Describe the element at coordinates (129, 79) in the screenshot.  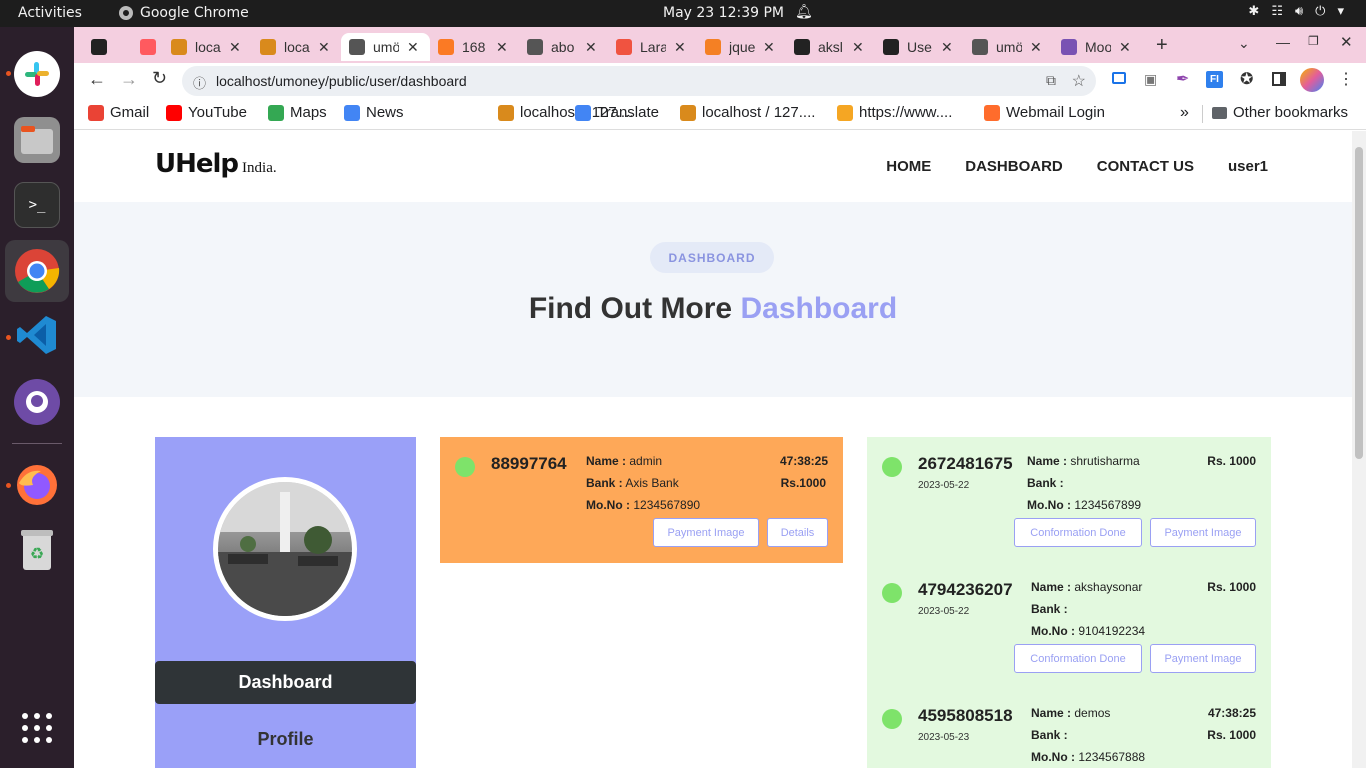
I see `forward-button: →` at that location.